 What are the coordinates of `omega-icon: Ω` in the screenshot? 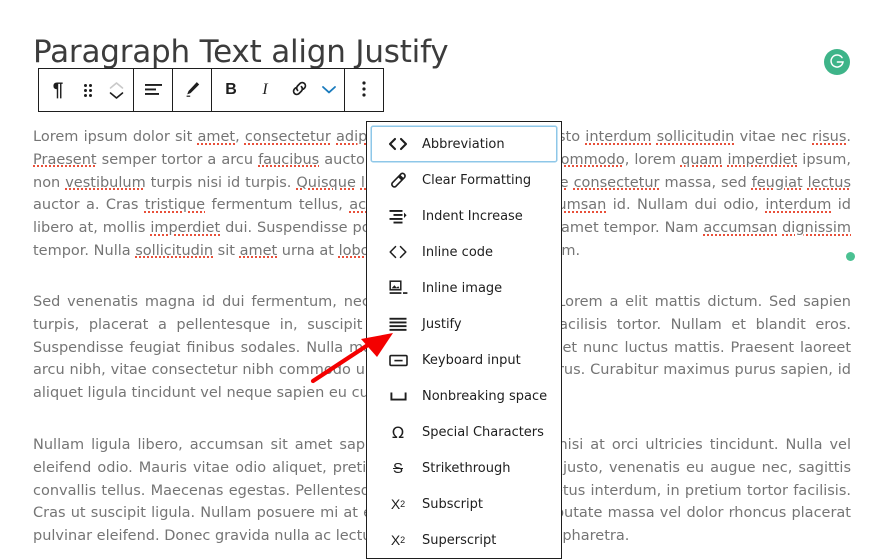 It's located at (398, 432).